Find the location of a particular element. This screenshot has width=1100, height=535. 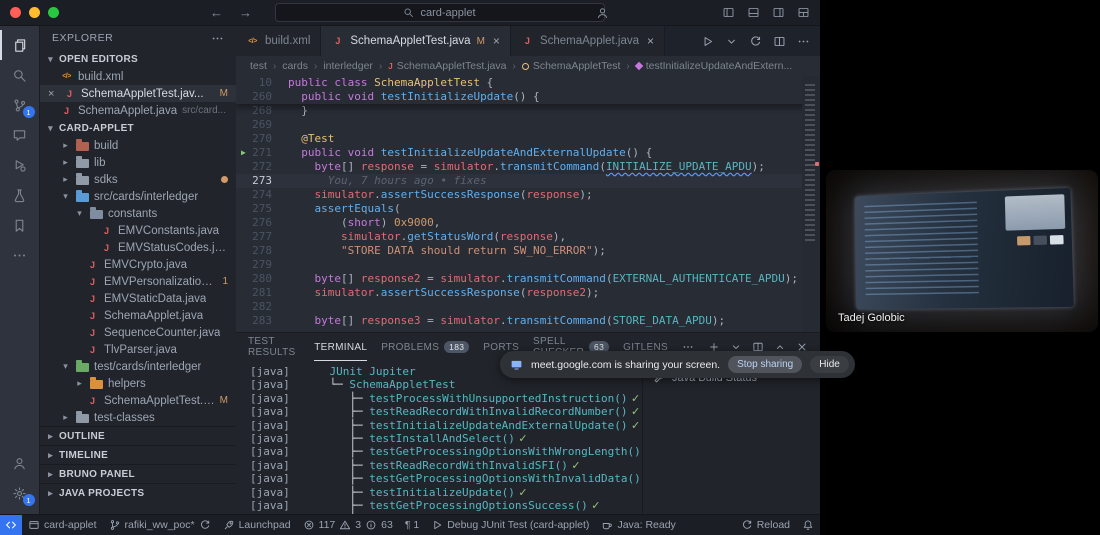

status-rafiki-ww-poc: rafiki_ww_poc* is located at coordinates (160, 525).